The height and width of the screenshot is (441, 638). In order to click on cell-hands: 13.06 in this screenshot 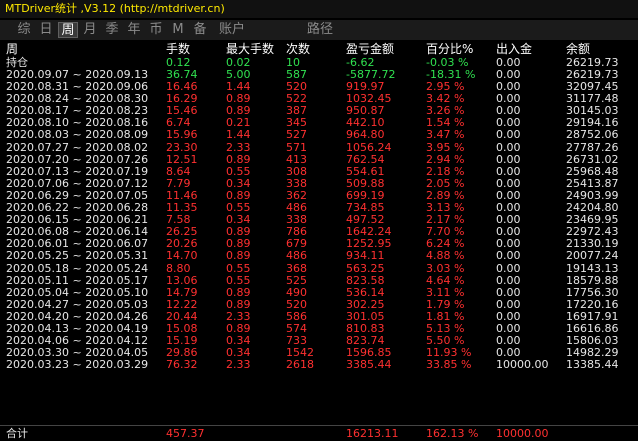, I will do `click(182, 280)`.